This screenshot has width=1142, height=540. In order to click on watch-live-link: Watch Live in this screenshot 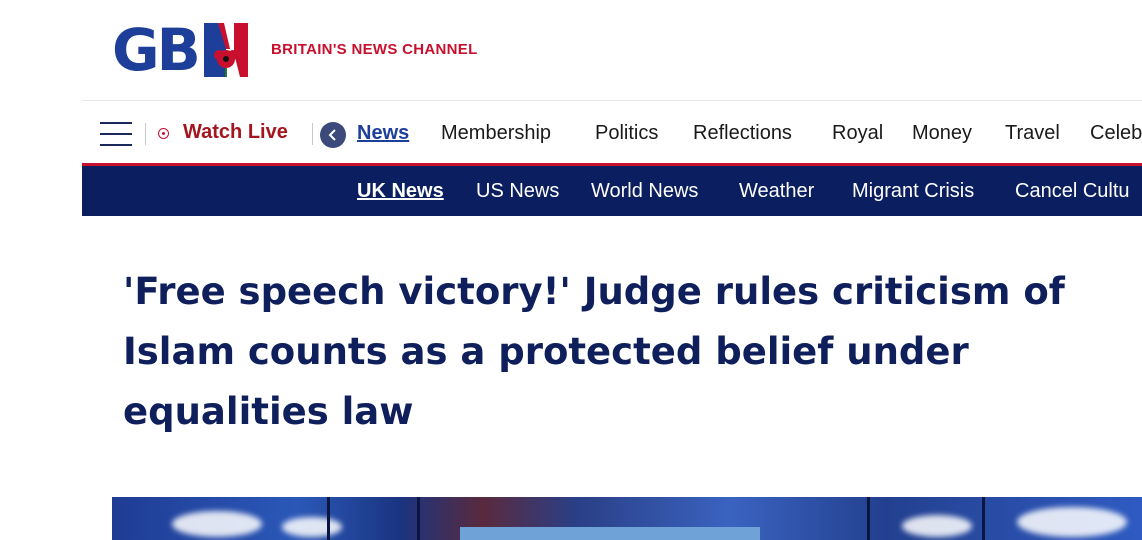, I will do `click(235, 132)`.